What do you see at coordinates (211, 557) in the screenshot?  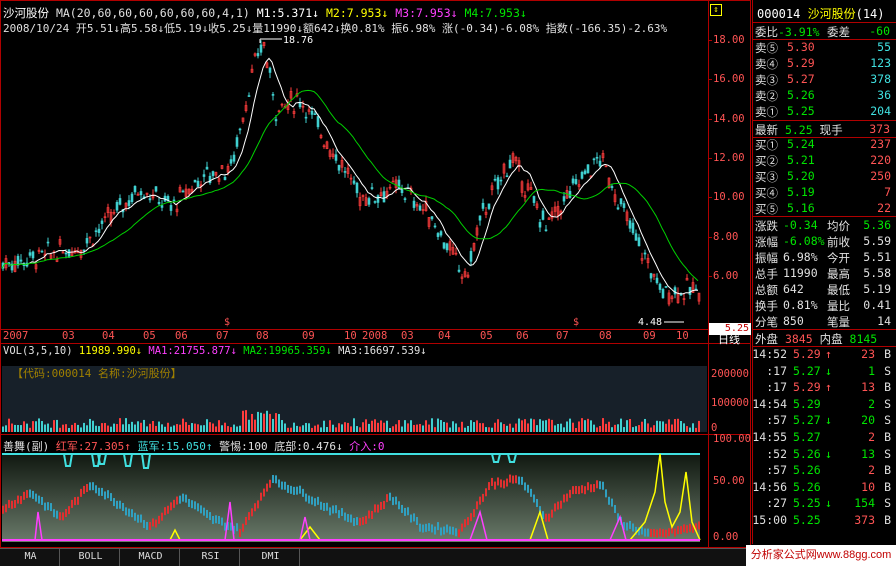 I see `tab-rsi: RSI` at bounding box center [211, 557].